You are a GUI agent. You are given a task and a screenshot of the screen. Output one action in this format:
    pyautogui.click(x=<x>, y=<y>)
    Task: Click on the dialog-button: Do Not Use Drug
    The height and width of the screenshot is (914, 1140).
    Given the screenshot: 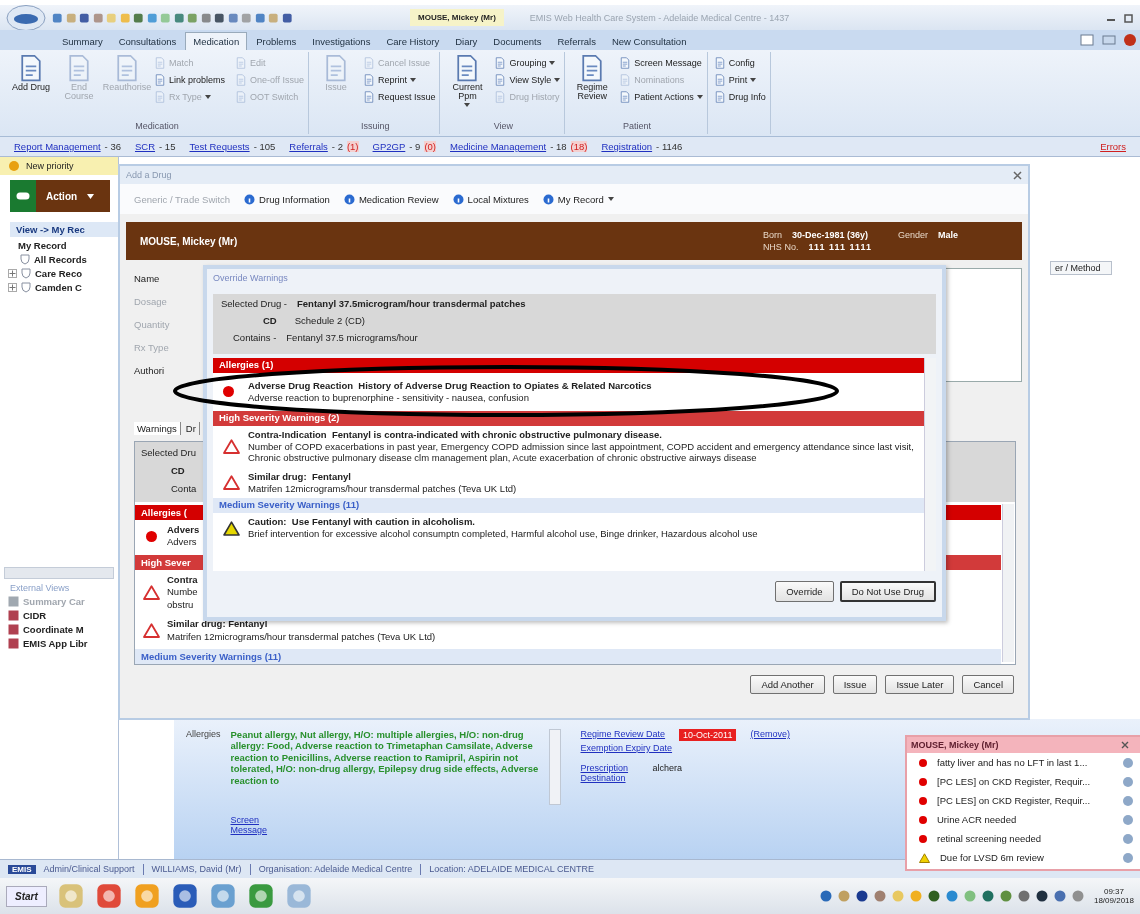 What is the action you would take?
    pyautogui.click(x=887, y=591)
    